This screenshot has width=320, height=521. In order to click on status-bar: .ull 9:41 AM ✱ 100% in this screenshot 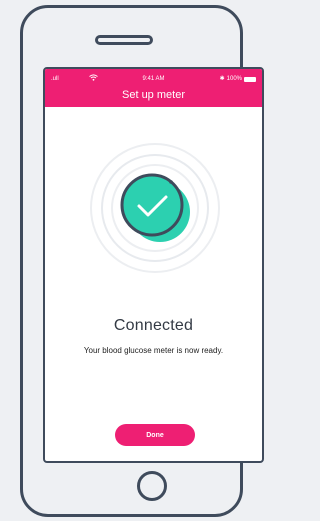, I will do `click(153, 79)`.